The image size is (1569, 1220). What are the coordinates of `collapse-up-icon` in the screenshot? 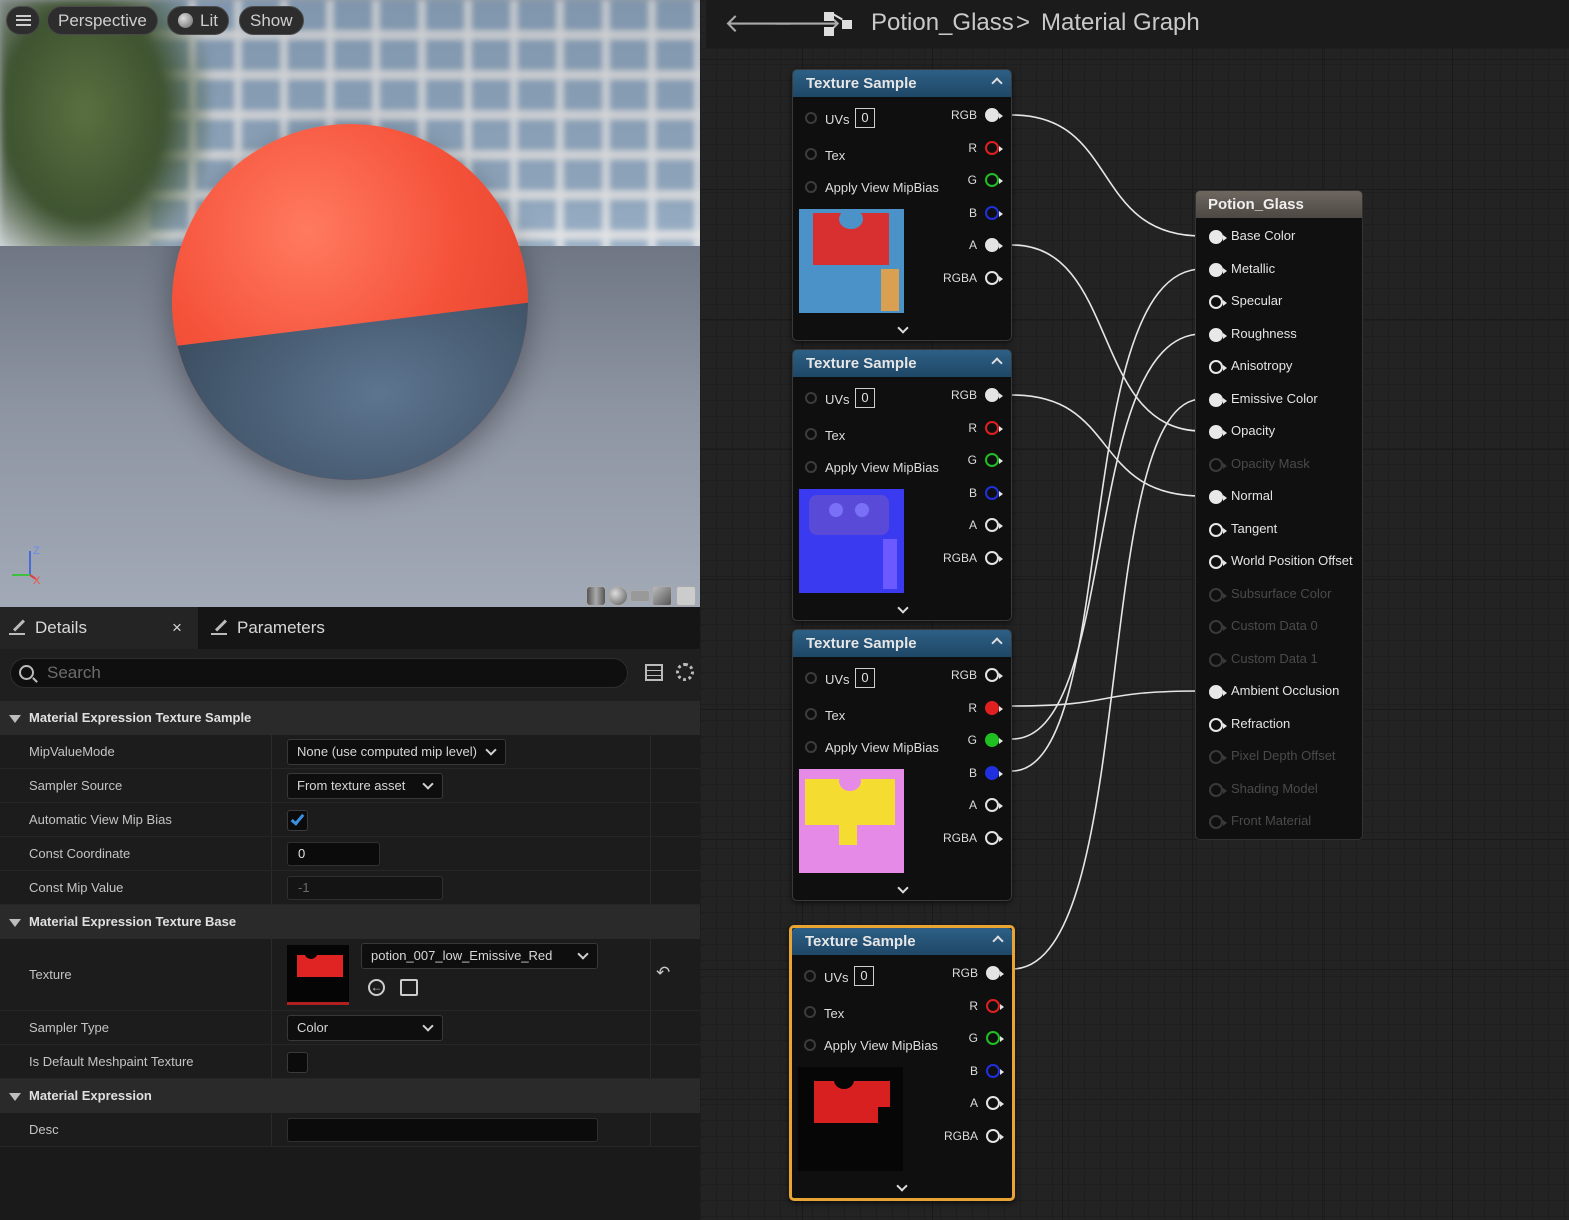 It's located at (997, 363).